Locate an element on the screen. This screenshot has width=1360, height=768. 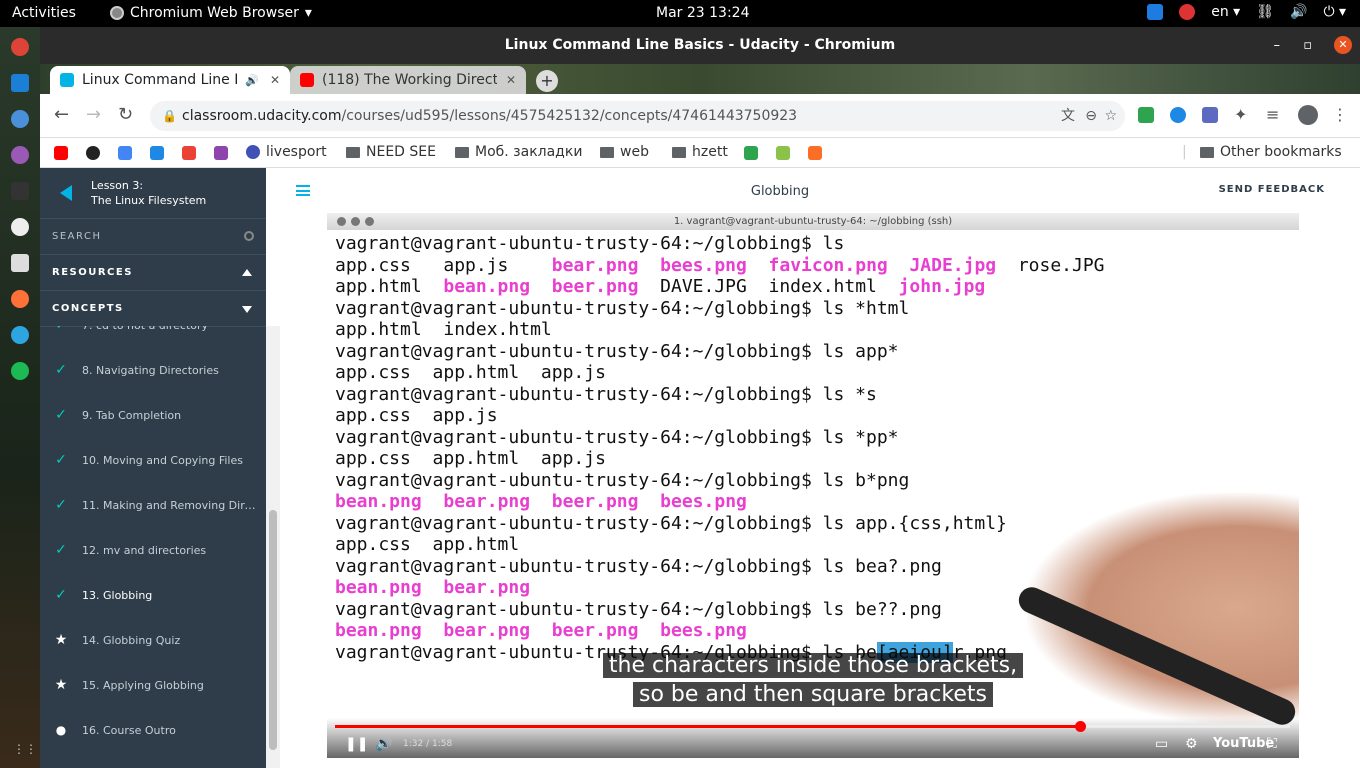
concept-item: ✓ 8. Navigating Directories is located at coordinates (153, 371).